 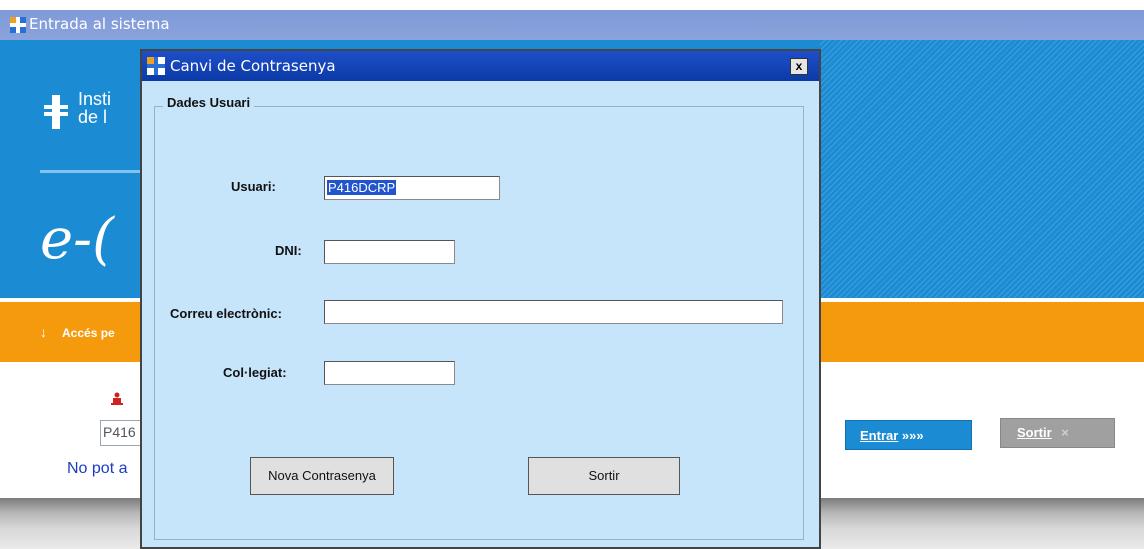 What do you see at coordinates (362, 187) in the screenshot?
I see `usuari-field-value: P416DCRP` at bounding box center [362, 187].